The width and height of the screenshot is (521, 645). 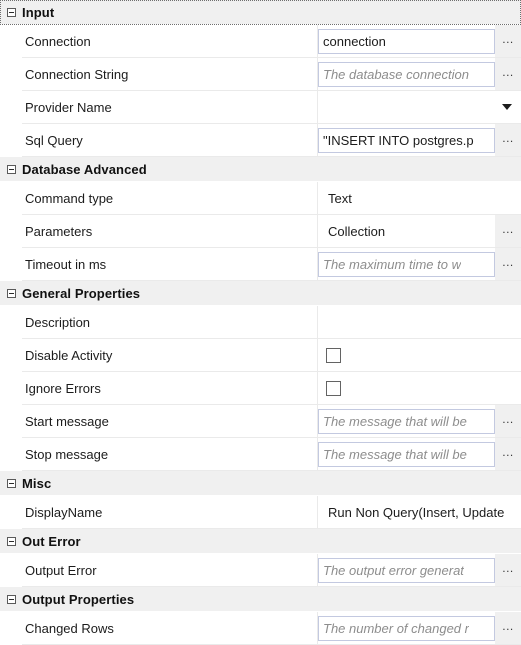 What do you see at coordinates (260, 483) in the screenshot?
I see `section-header-misc: Misc` at bounding box center [260, 483].